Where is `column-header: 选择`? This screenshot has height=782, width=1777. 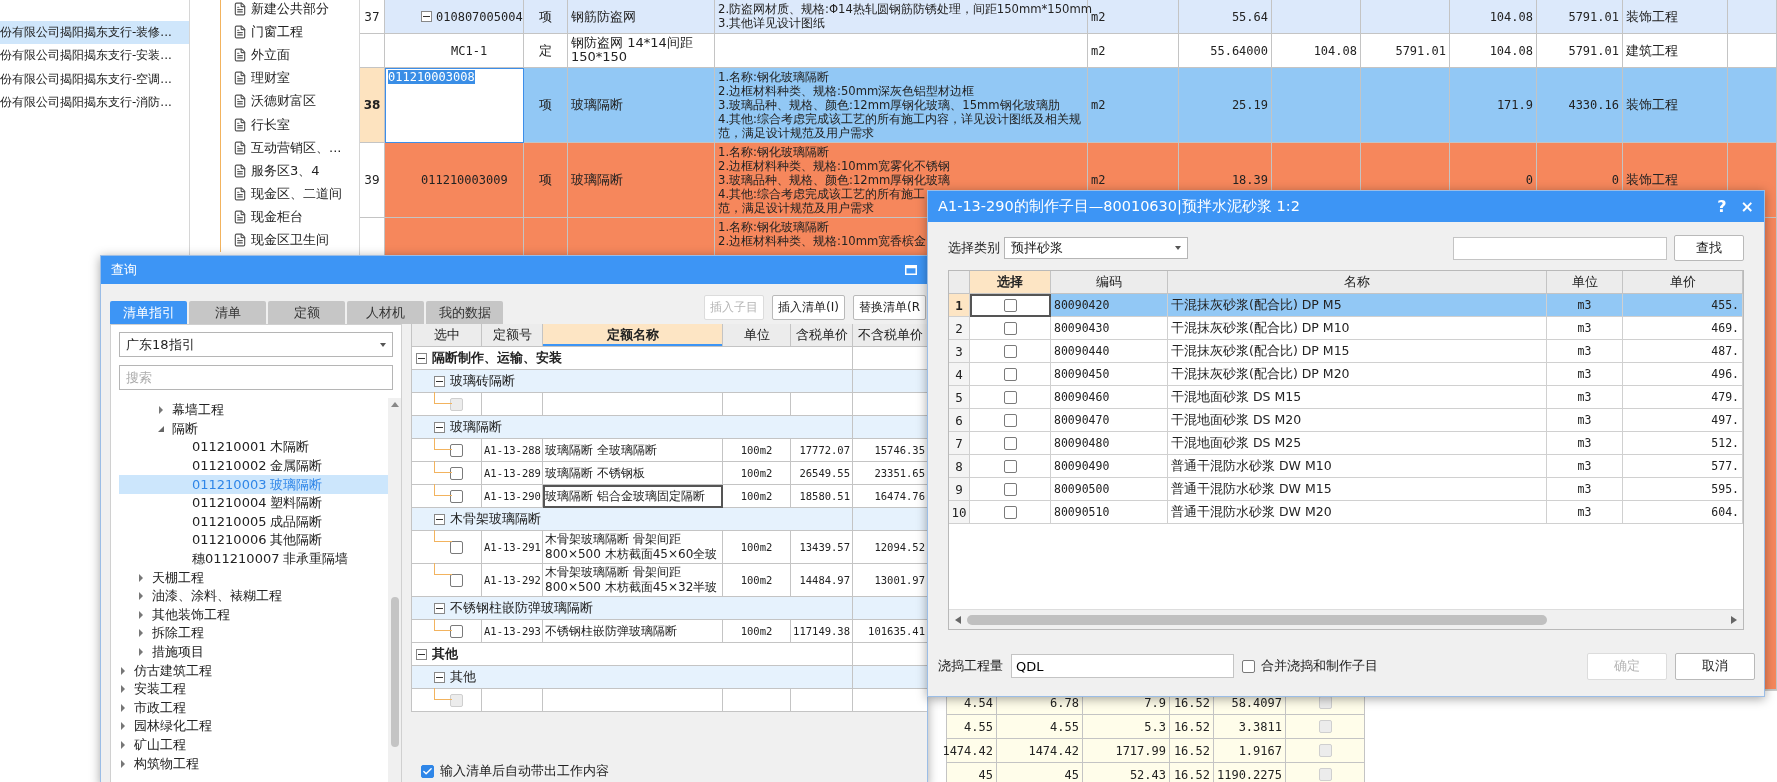 column-header: 选择 is located at coordinates (1010, 282).